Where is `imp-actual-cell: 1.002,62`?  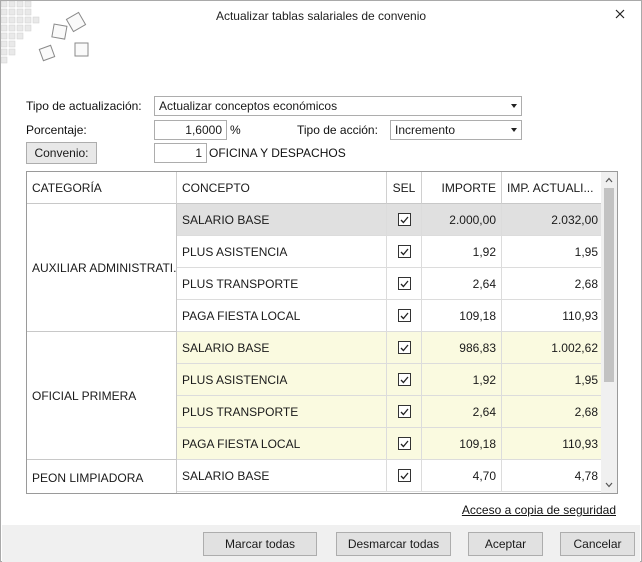
imp-actual-cell: 1.002,62 is located at coordinates (574, 347).